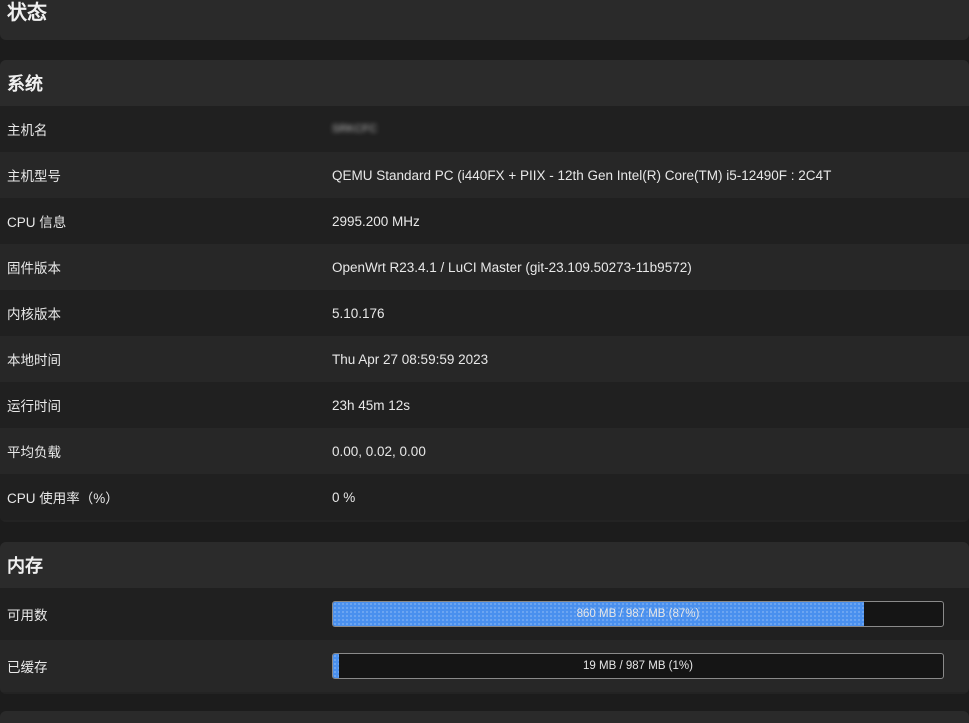 The image size is (969, 723). What do you see at coordinates (379, 451) in the screenshot?
I see `load-average-value: 0.00, 0.02, 0.00` at bounding box center [379, 451].